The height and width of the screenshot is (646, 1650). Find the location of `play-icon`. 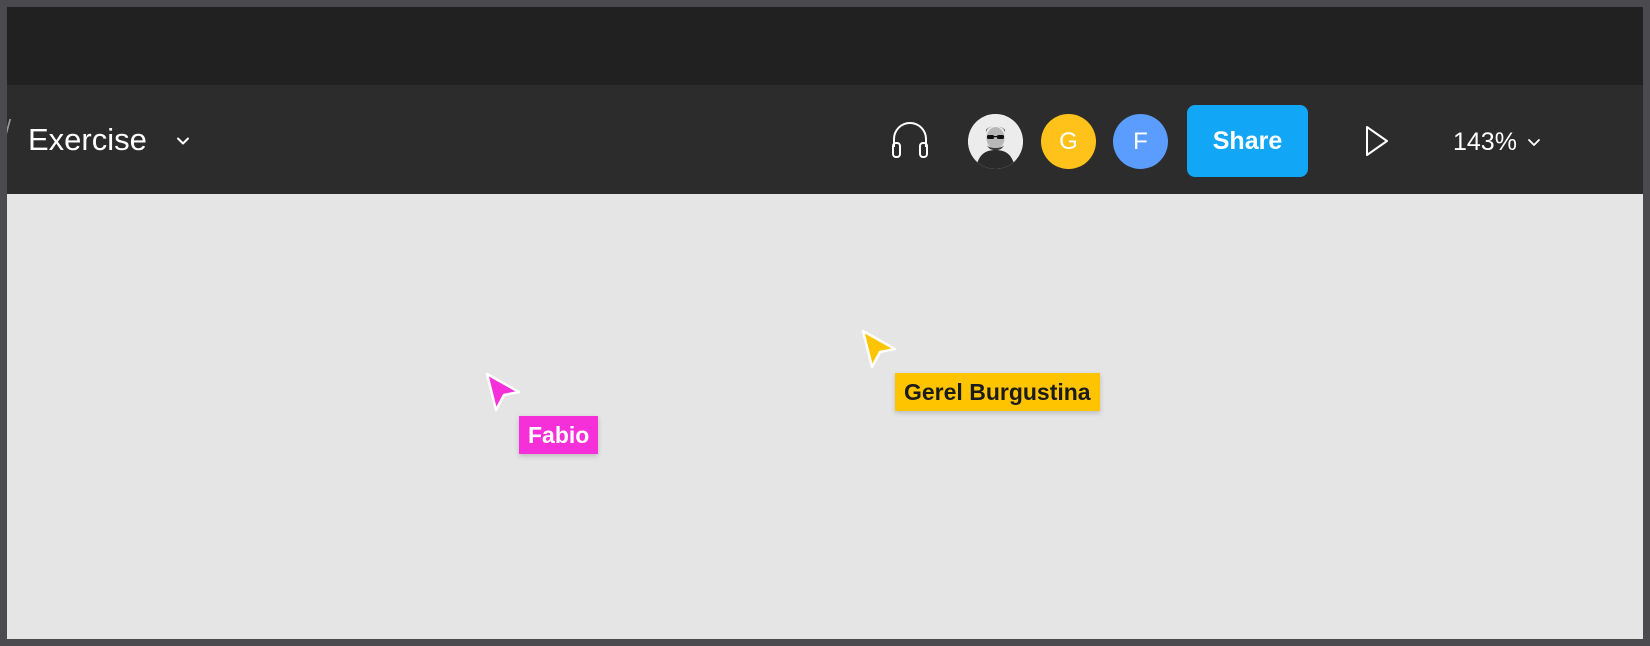

play-icon is located at coordinates (1377, 141).